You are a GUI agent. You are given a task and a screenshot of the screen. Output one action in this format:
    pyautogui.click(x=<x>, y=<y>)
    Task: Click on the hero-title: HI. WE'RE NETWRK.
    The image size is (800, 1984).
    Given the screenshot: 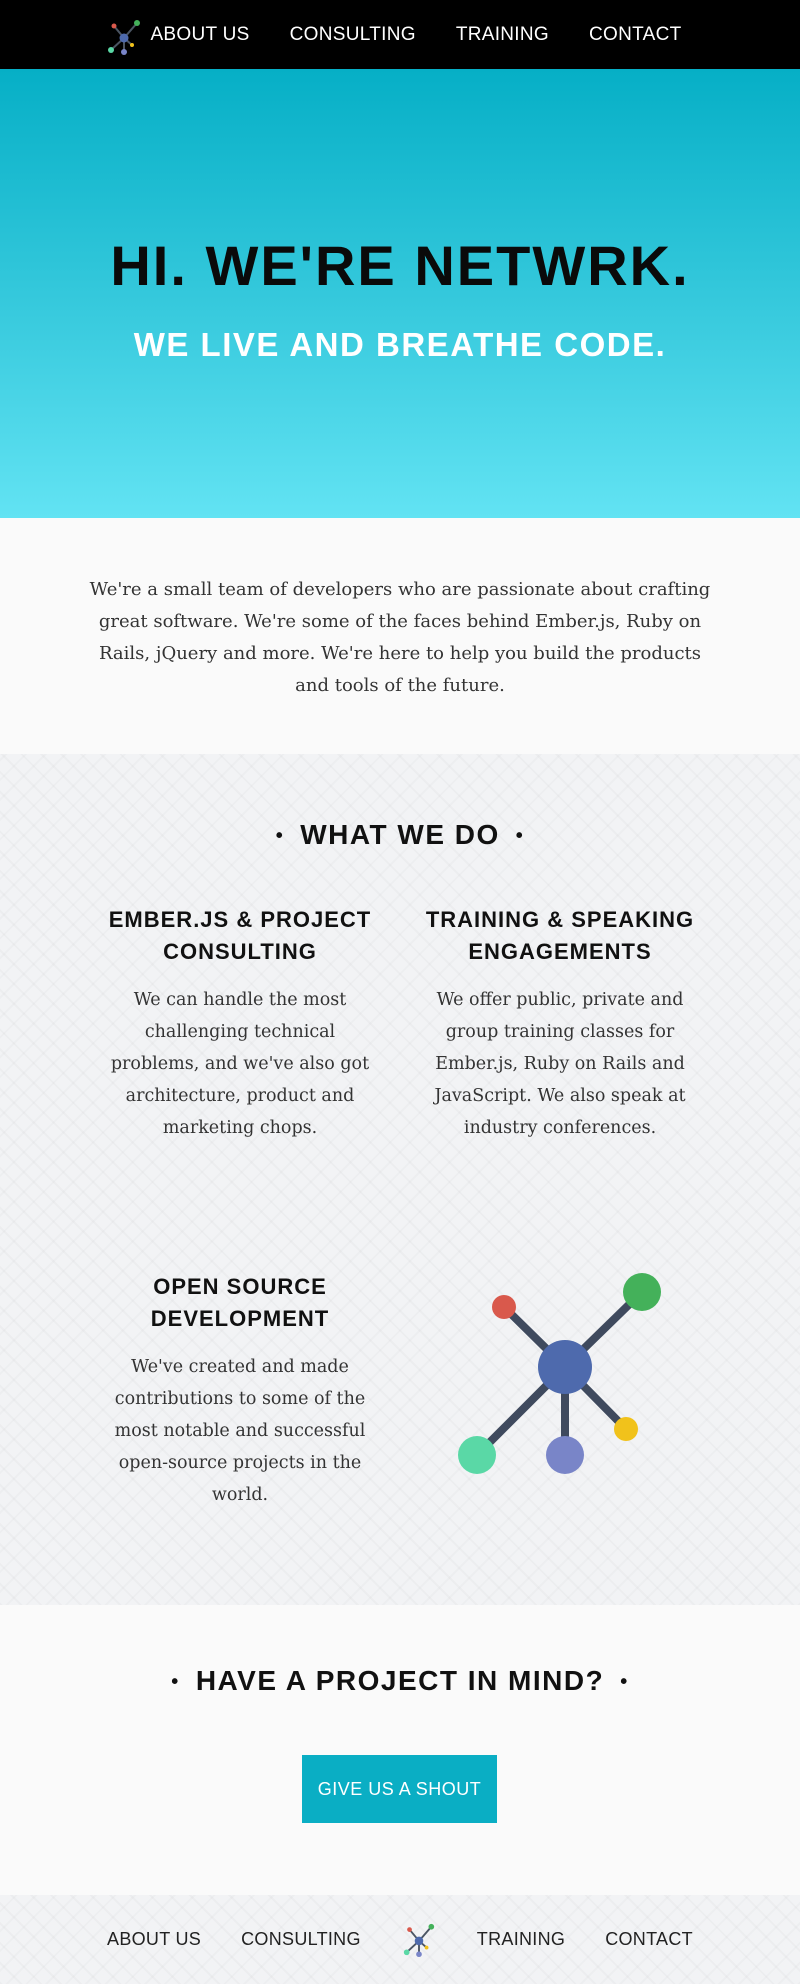 What is the action you would take?
    pyautogui.click(x=400, y=265)
    